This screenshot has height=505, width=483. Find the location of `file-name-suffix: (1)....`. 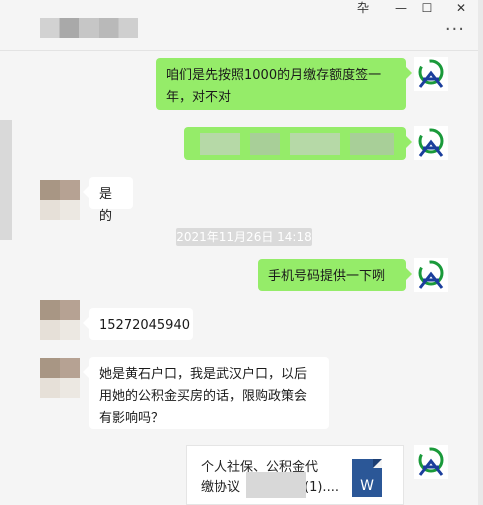

file-name-suffix: (1).... is located at coordinates (321, 487).